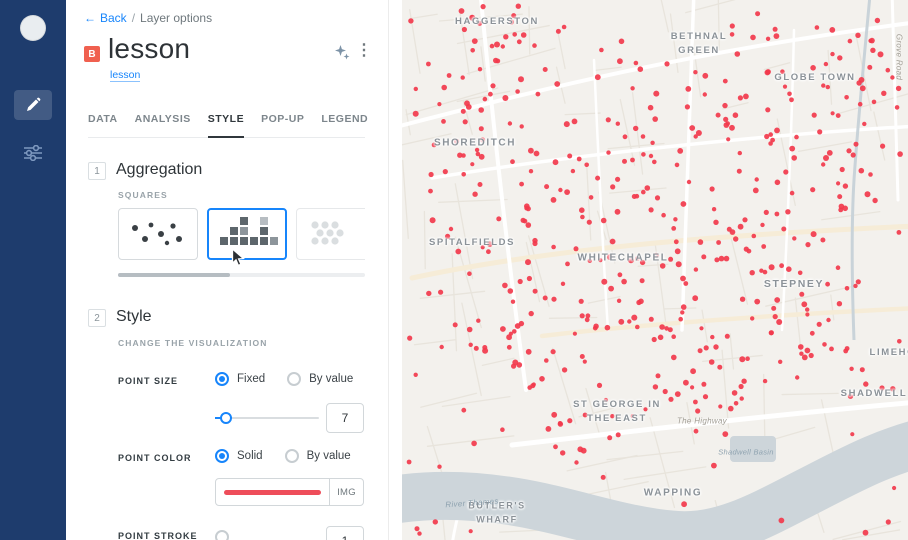 This screenshot has height=540, width=908. I want to click on point-size-byvalue-radio, so click(294, 379).